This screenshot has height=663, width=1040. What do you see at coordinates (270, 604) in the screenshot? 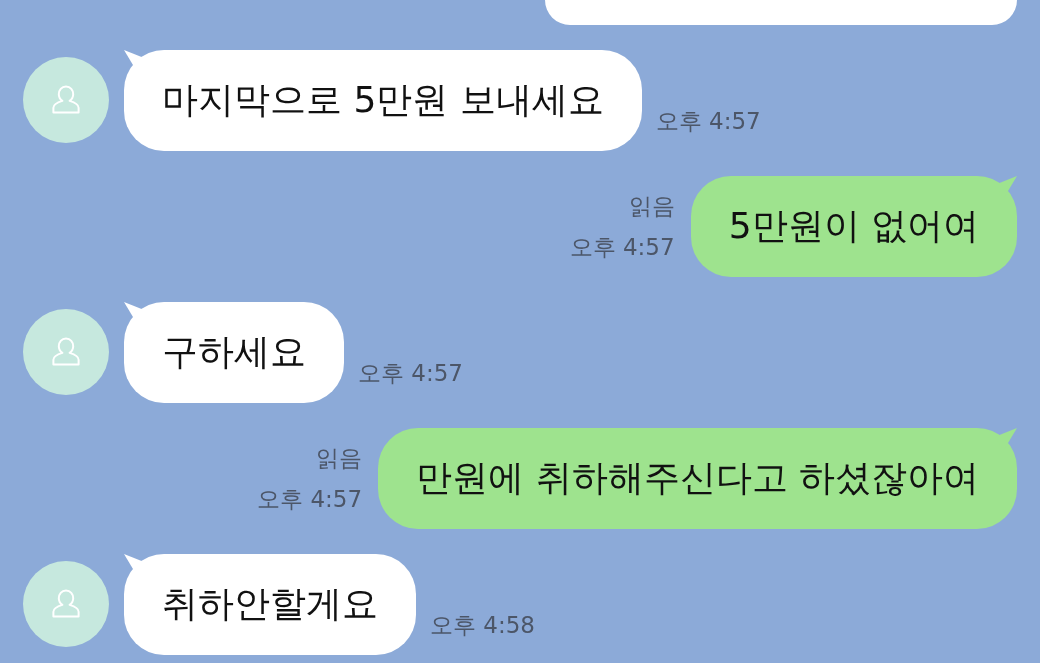
I see `message-bubble: 취하안할게요` at bounding box center [270, 604].